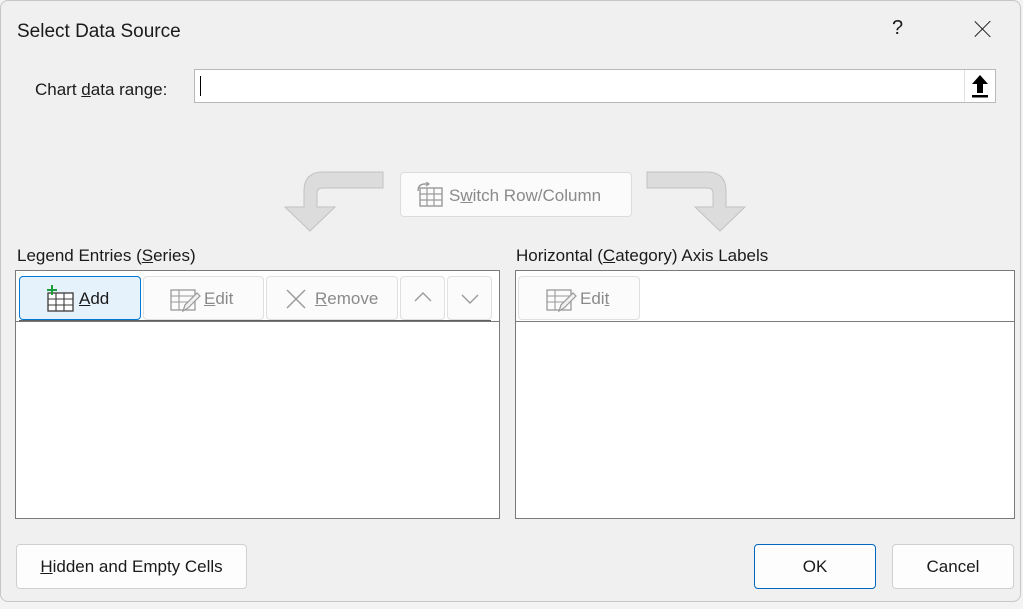 The height and width of the screenshot is (609, 1023). What do you see at coordinates (106, 255) in the screenshot?
I see `legend-entries-label: Legend Entries (Series)` at bounding box center [106, 255].